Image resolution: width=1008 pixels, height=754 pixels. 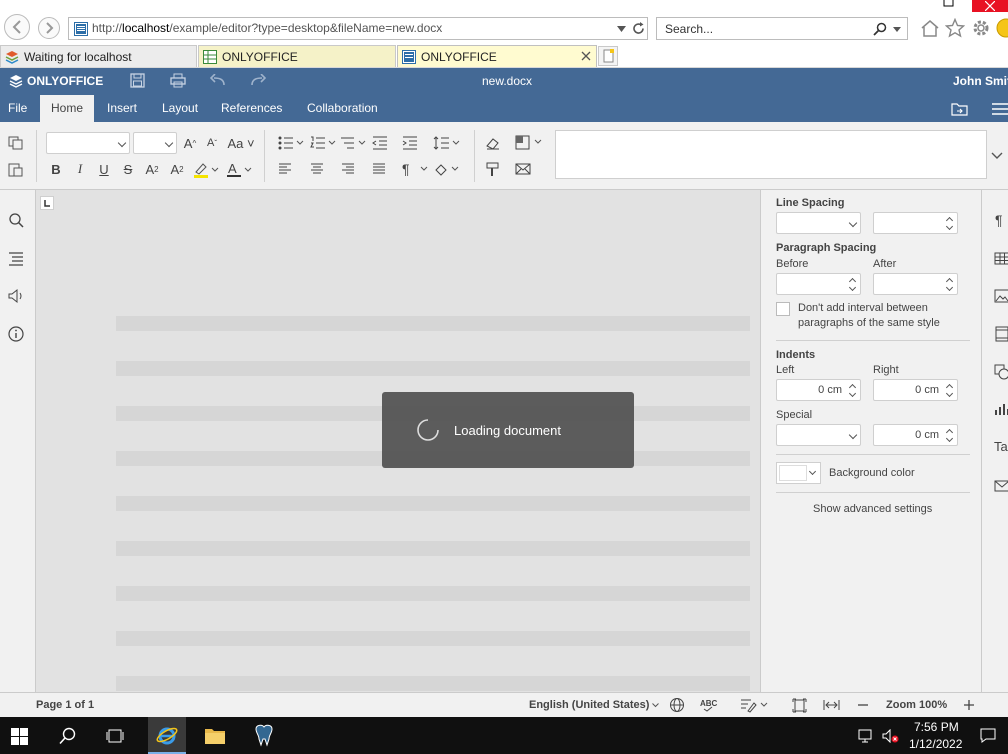 What do you see at coordinates (969, 705) in the screenshot?
I see `zoom-in-icon` at bounding box center [969, 705].